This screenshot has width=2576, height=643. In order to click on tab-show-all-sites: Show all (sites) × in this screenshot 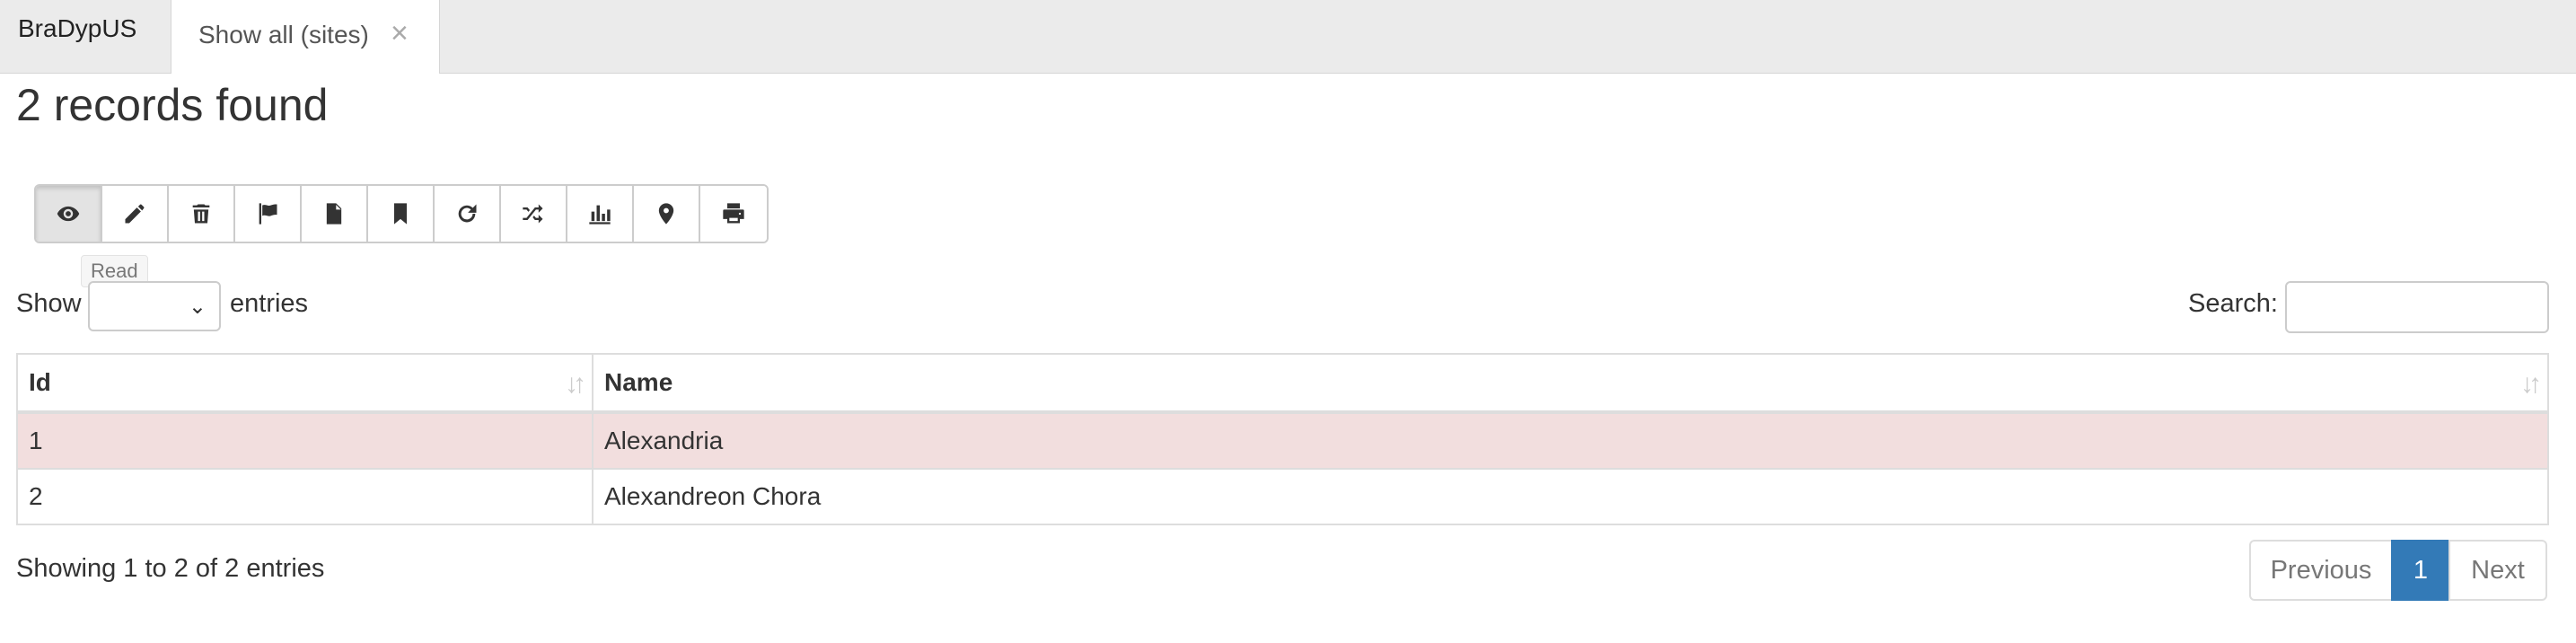, I will do `click(305, 37)`.